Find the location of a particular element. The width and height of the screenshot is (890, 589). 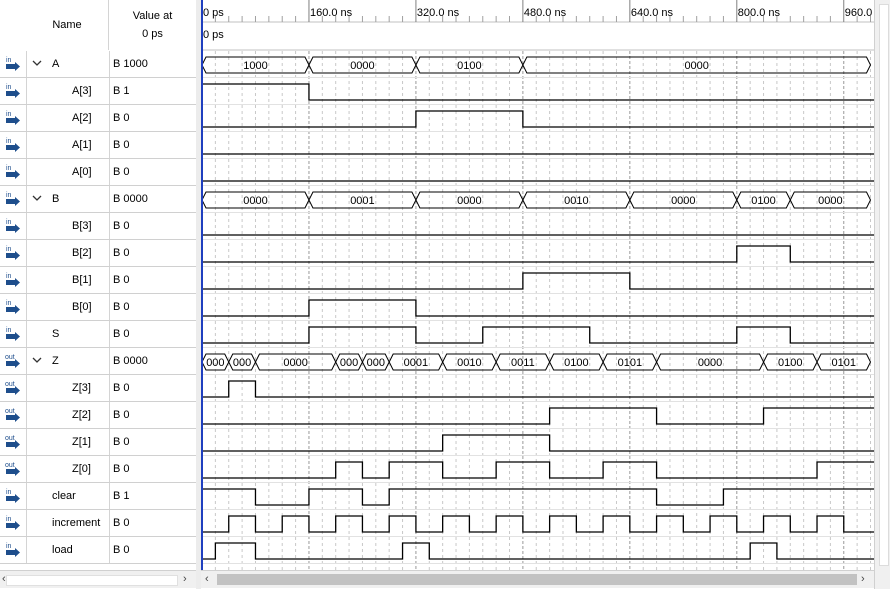

signal-row: in A[1] B 0 is located at coordinates (98, 145).